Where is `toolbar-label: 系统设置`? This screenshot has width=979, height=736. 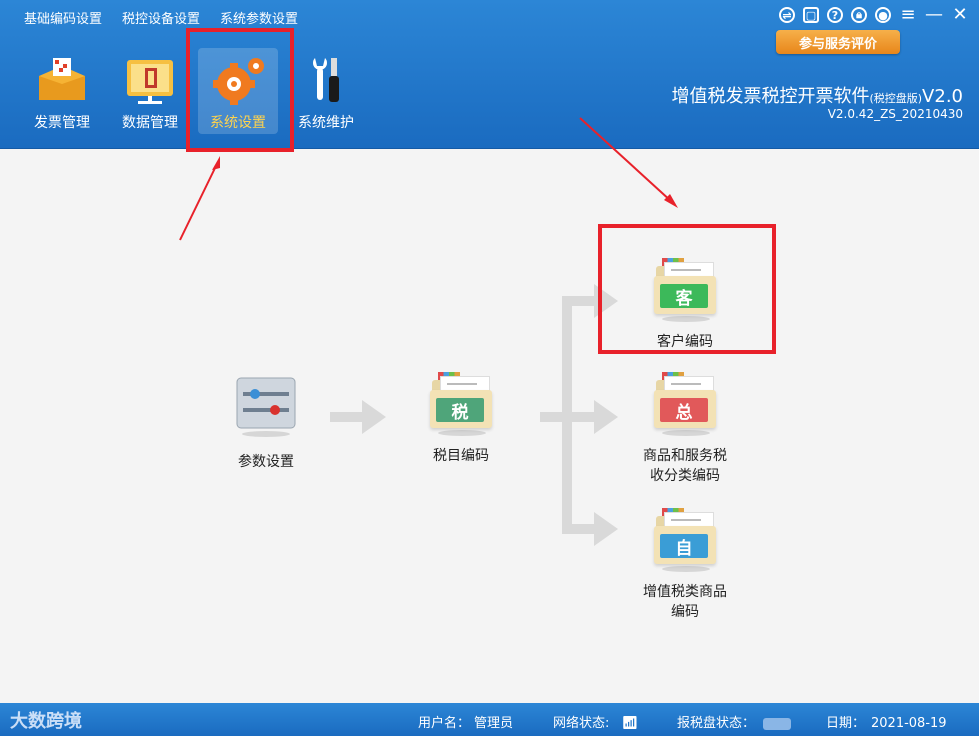 toolbar-label: 系统设置 is located at coordinates (238, 123).